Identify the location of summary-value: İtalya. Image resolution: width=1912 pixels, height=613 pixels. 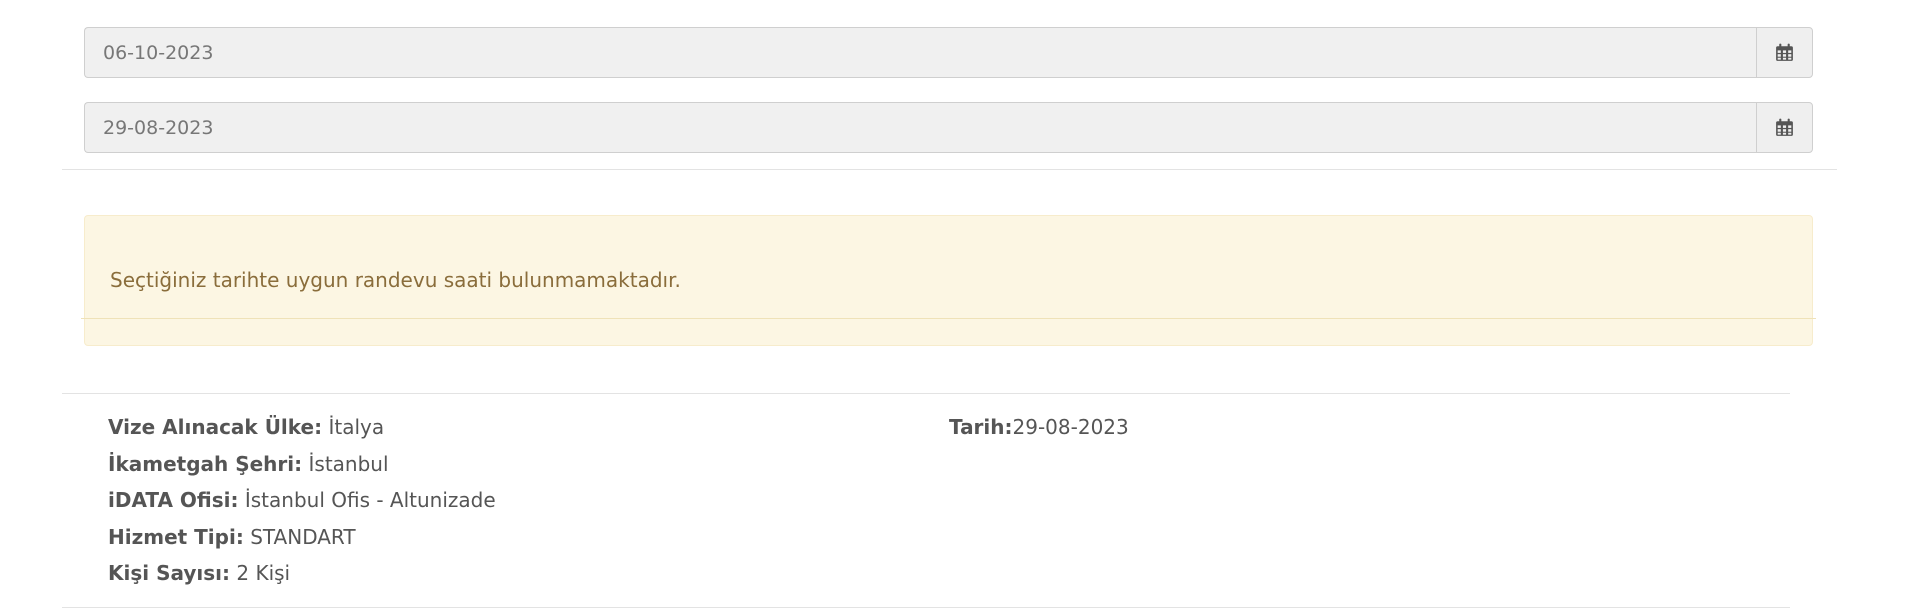
(353, 427).